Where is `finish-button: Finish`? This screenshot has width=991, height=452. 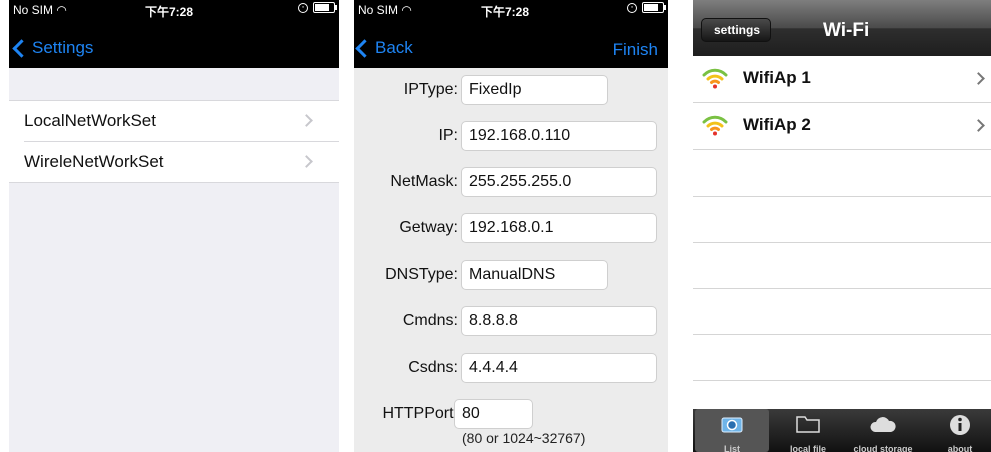 finish-button: Finish is located at coordinates (635, 50).